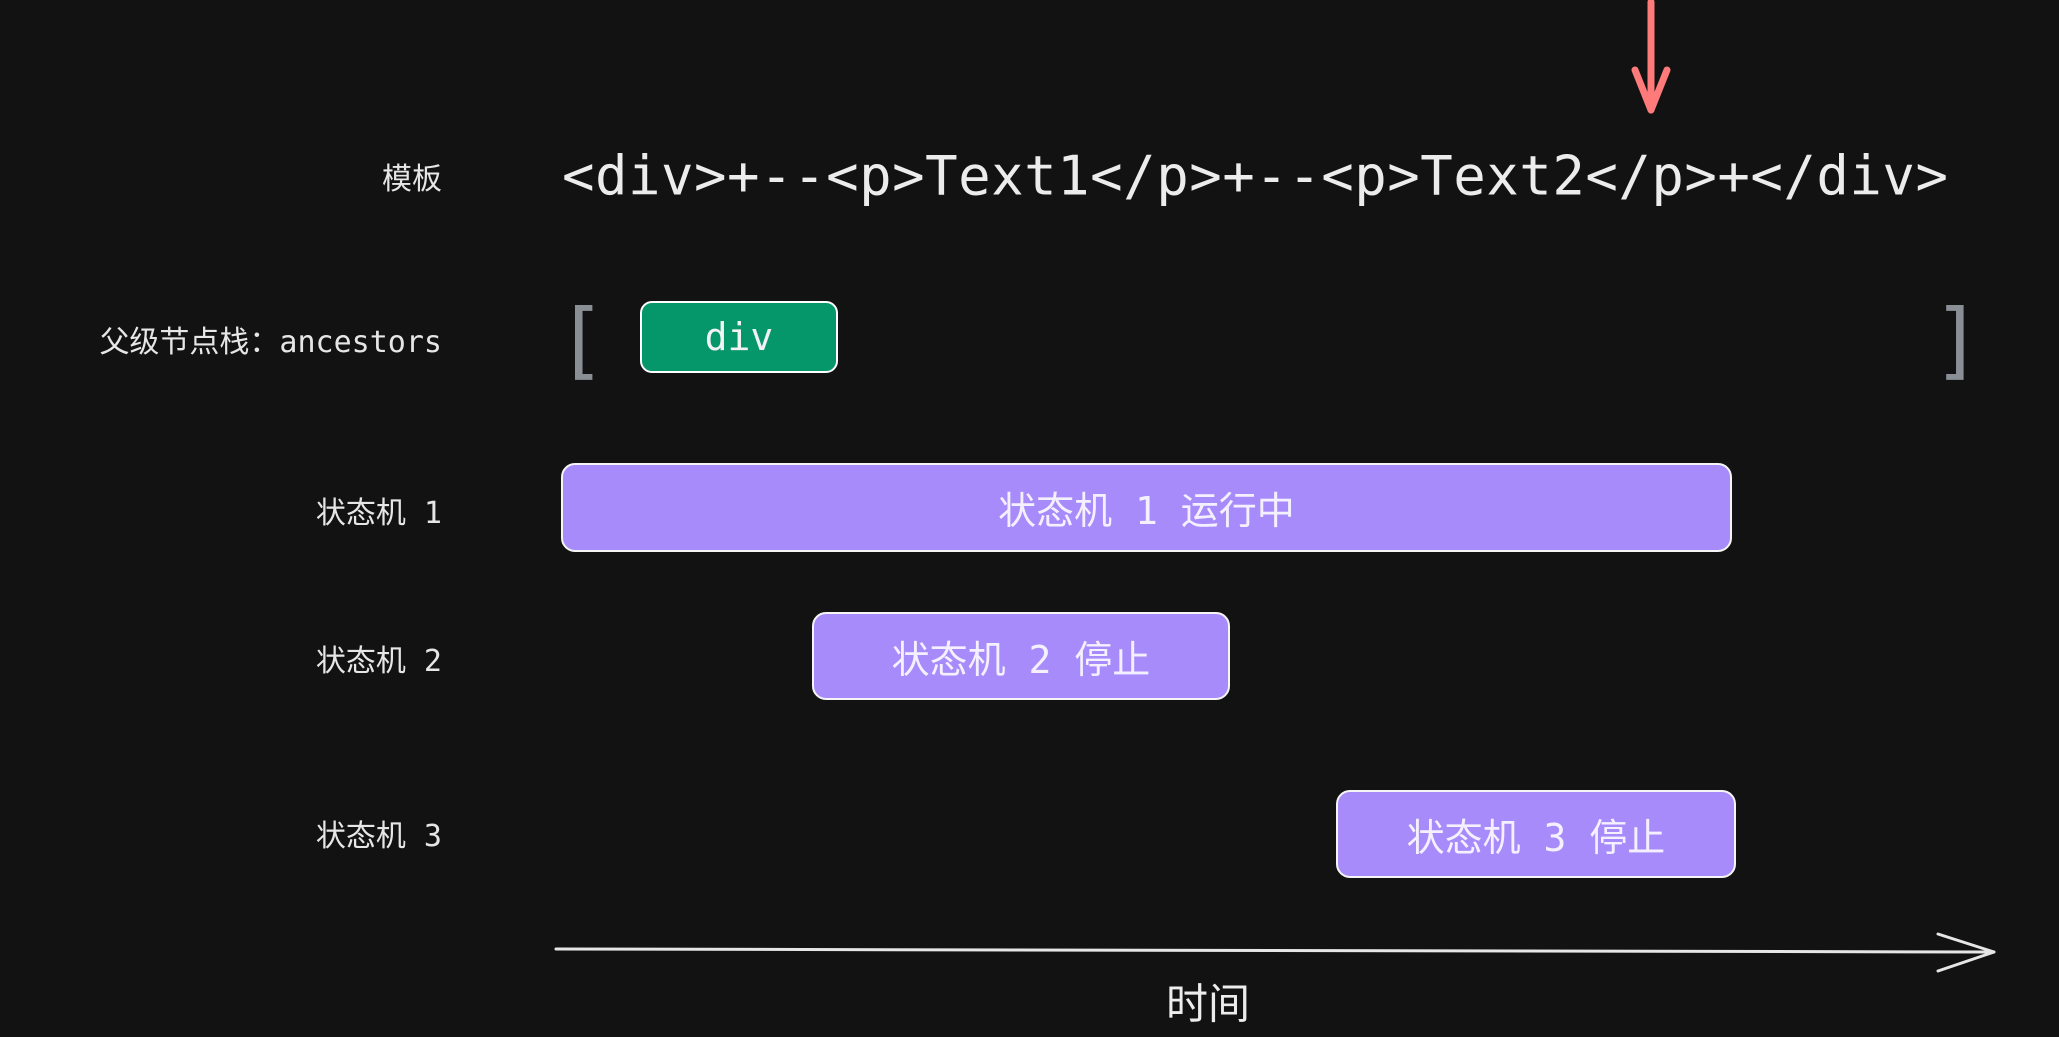 The image size is (2059, 1037). Describe the element at coordinates (1275, 952) in the screenshot. I see `time-axis-arrow` at that location.